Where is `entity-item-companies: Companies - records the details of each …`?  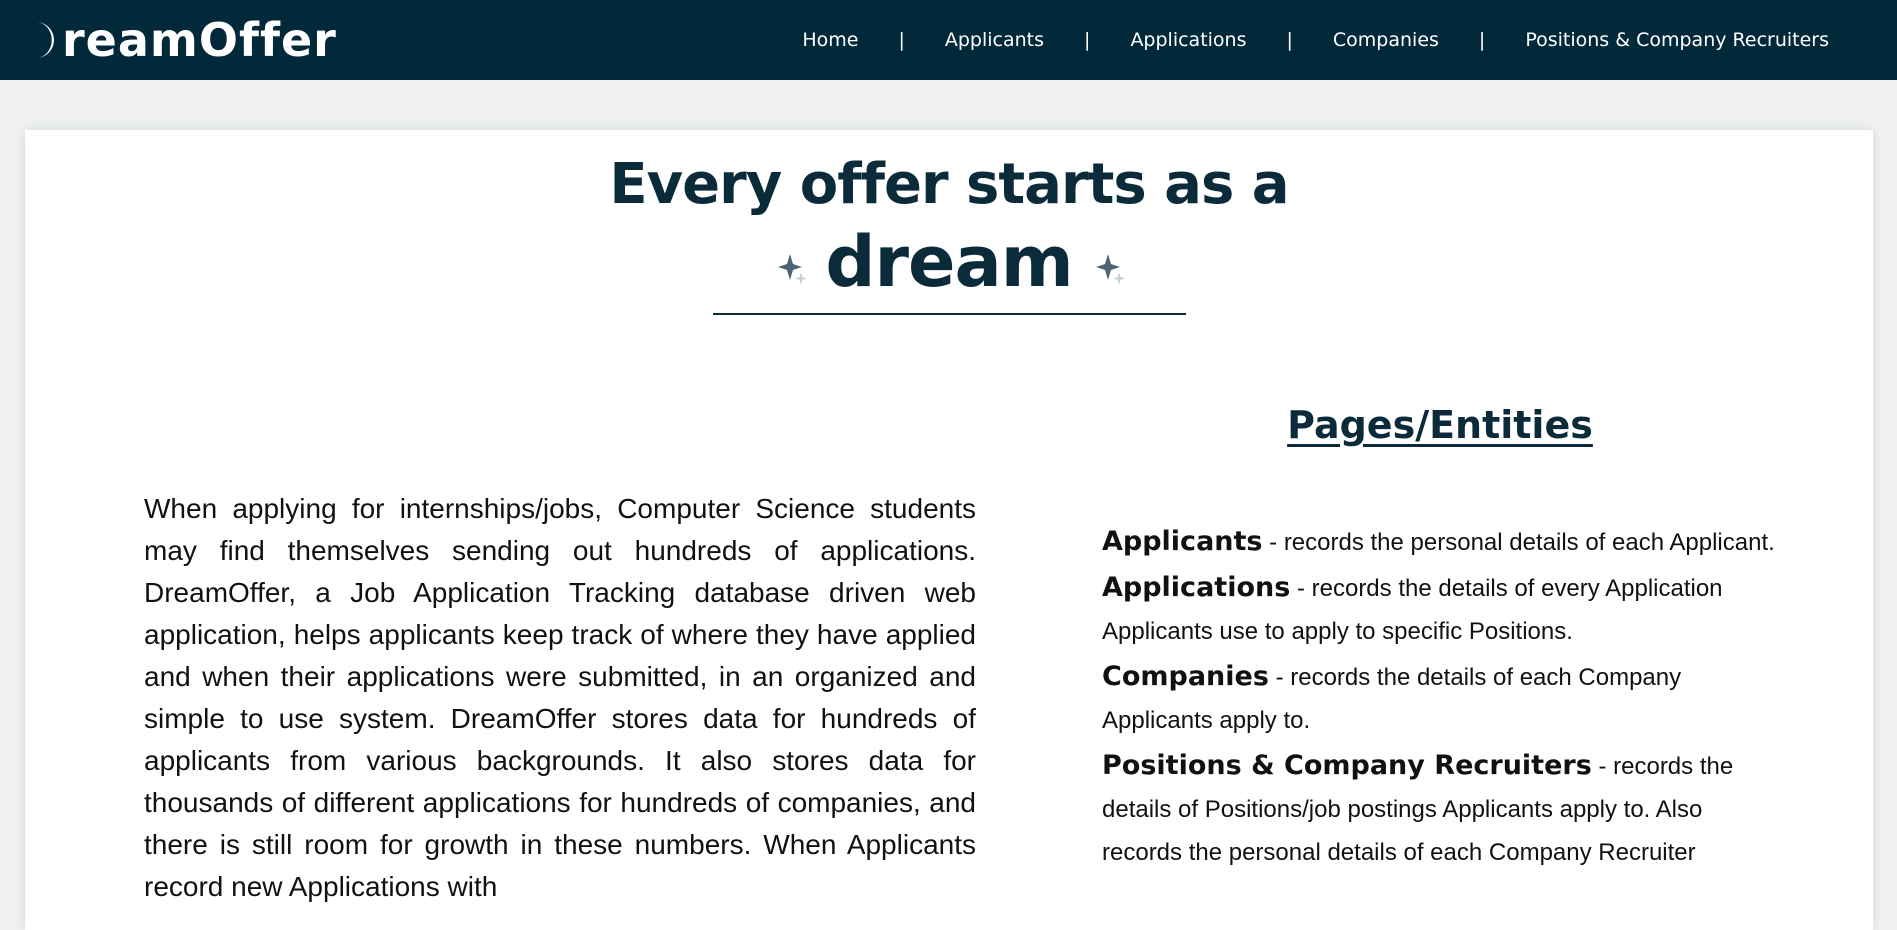
entity-item-companies: Companies - records the details of each … is located at coordinates (1442, 698).